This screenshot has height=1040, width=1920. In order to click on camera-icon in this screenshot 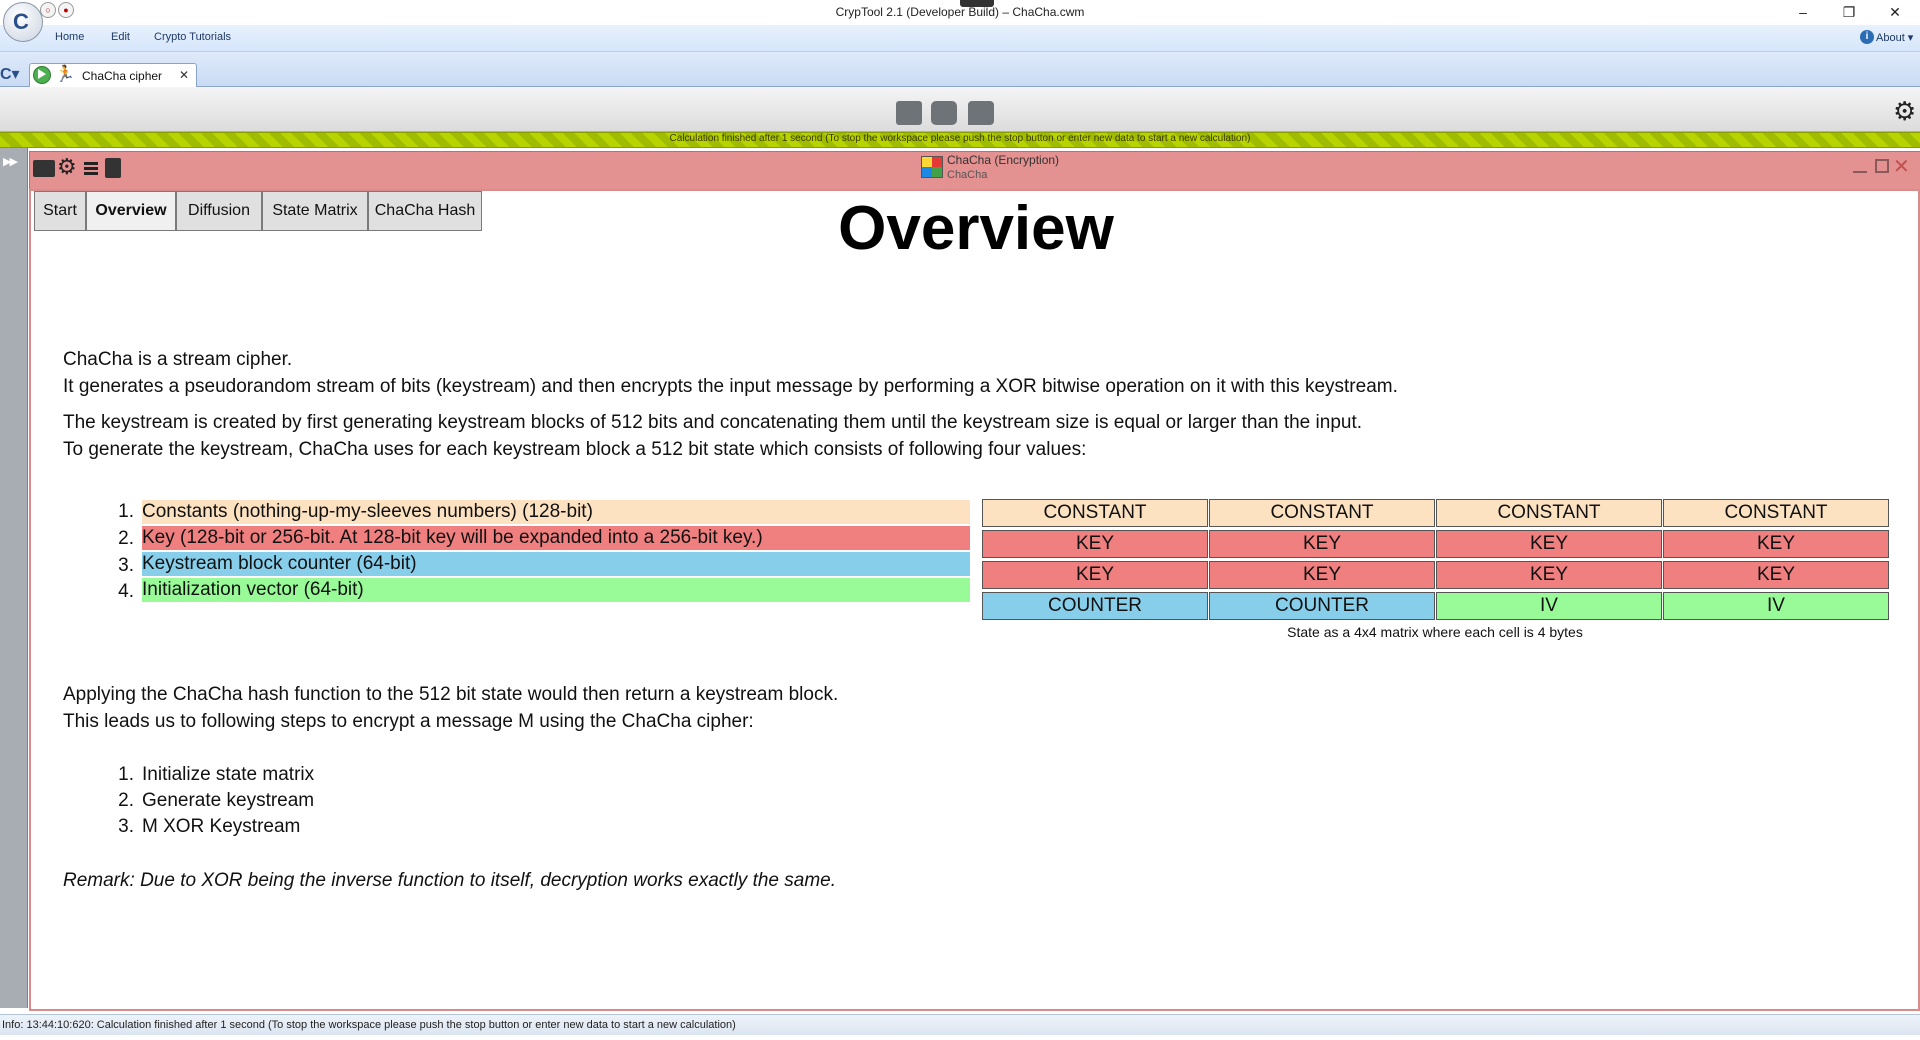, I will do `click(944, 113)`.